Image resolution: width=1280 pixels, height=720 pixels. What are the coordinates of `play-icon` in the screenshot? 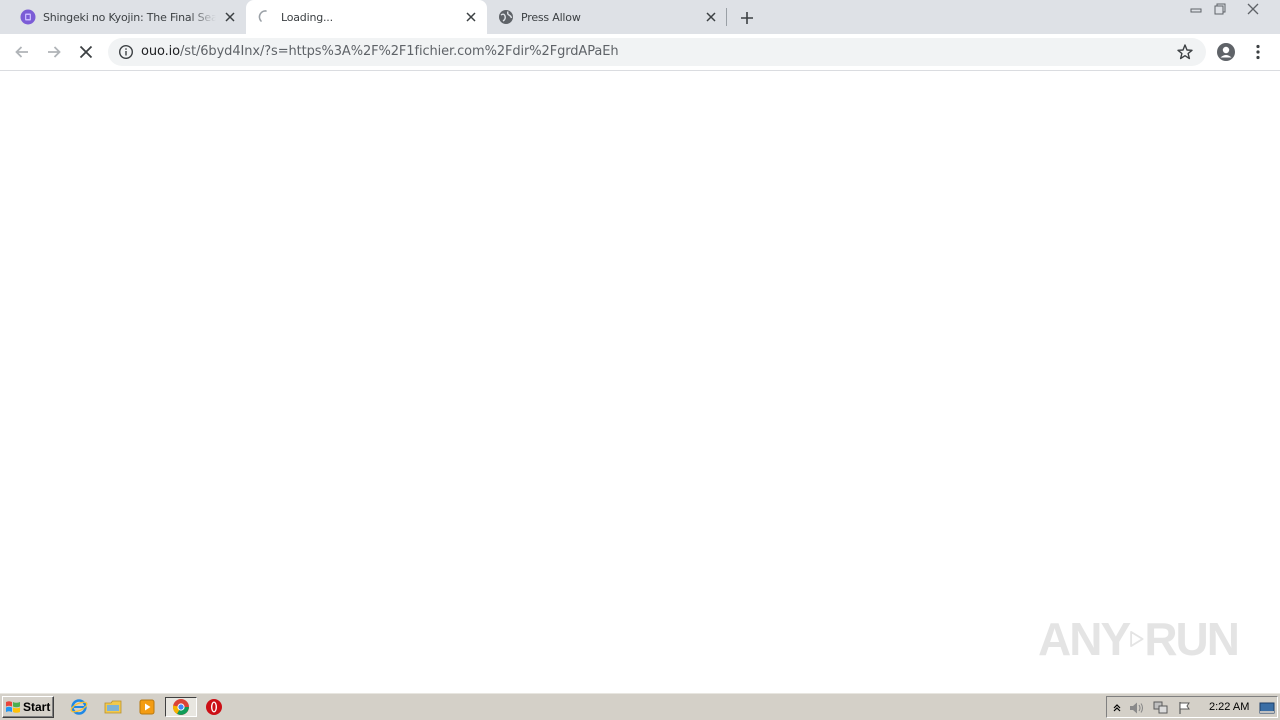 It's located at (1137, 639).